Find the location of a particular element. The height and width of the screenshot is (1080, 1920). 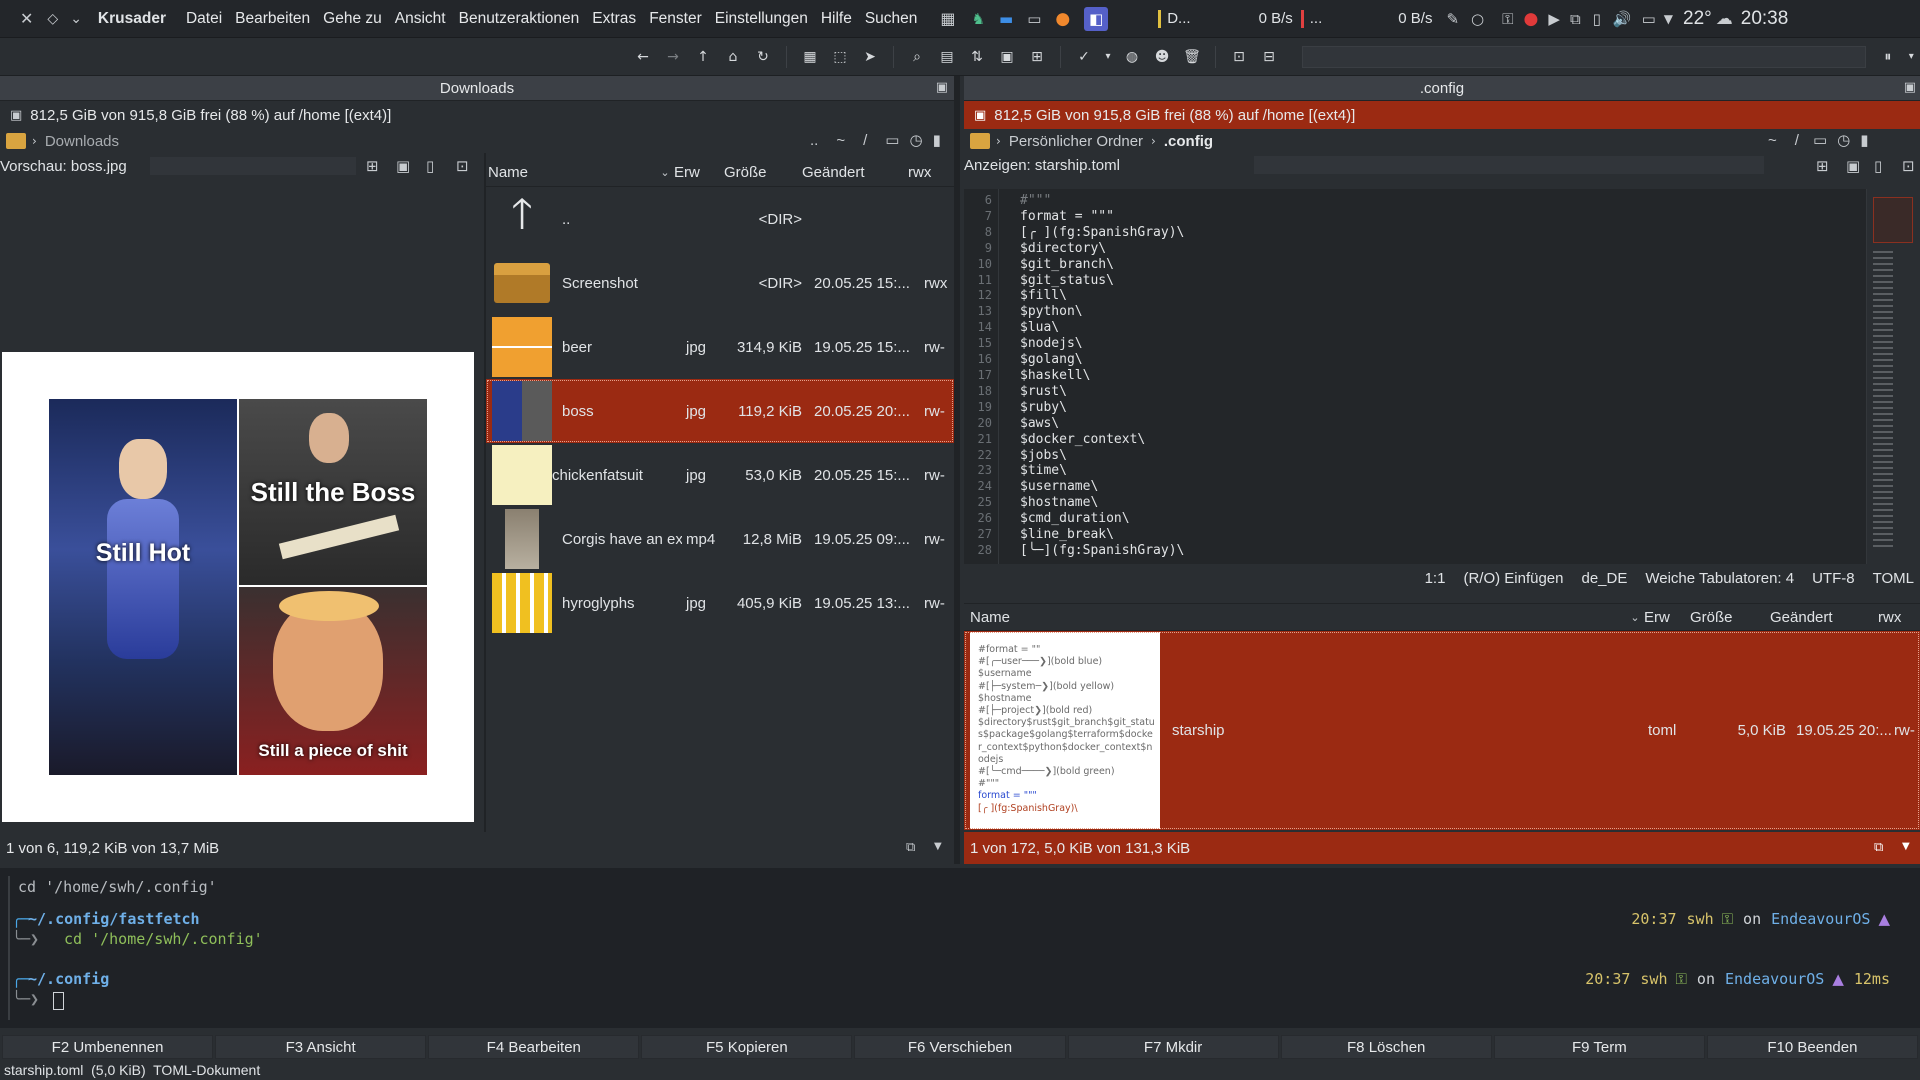

file-type: TOML is located at coordinates (1893, 578).